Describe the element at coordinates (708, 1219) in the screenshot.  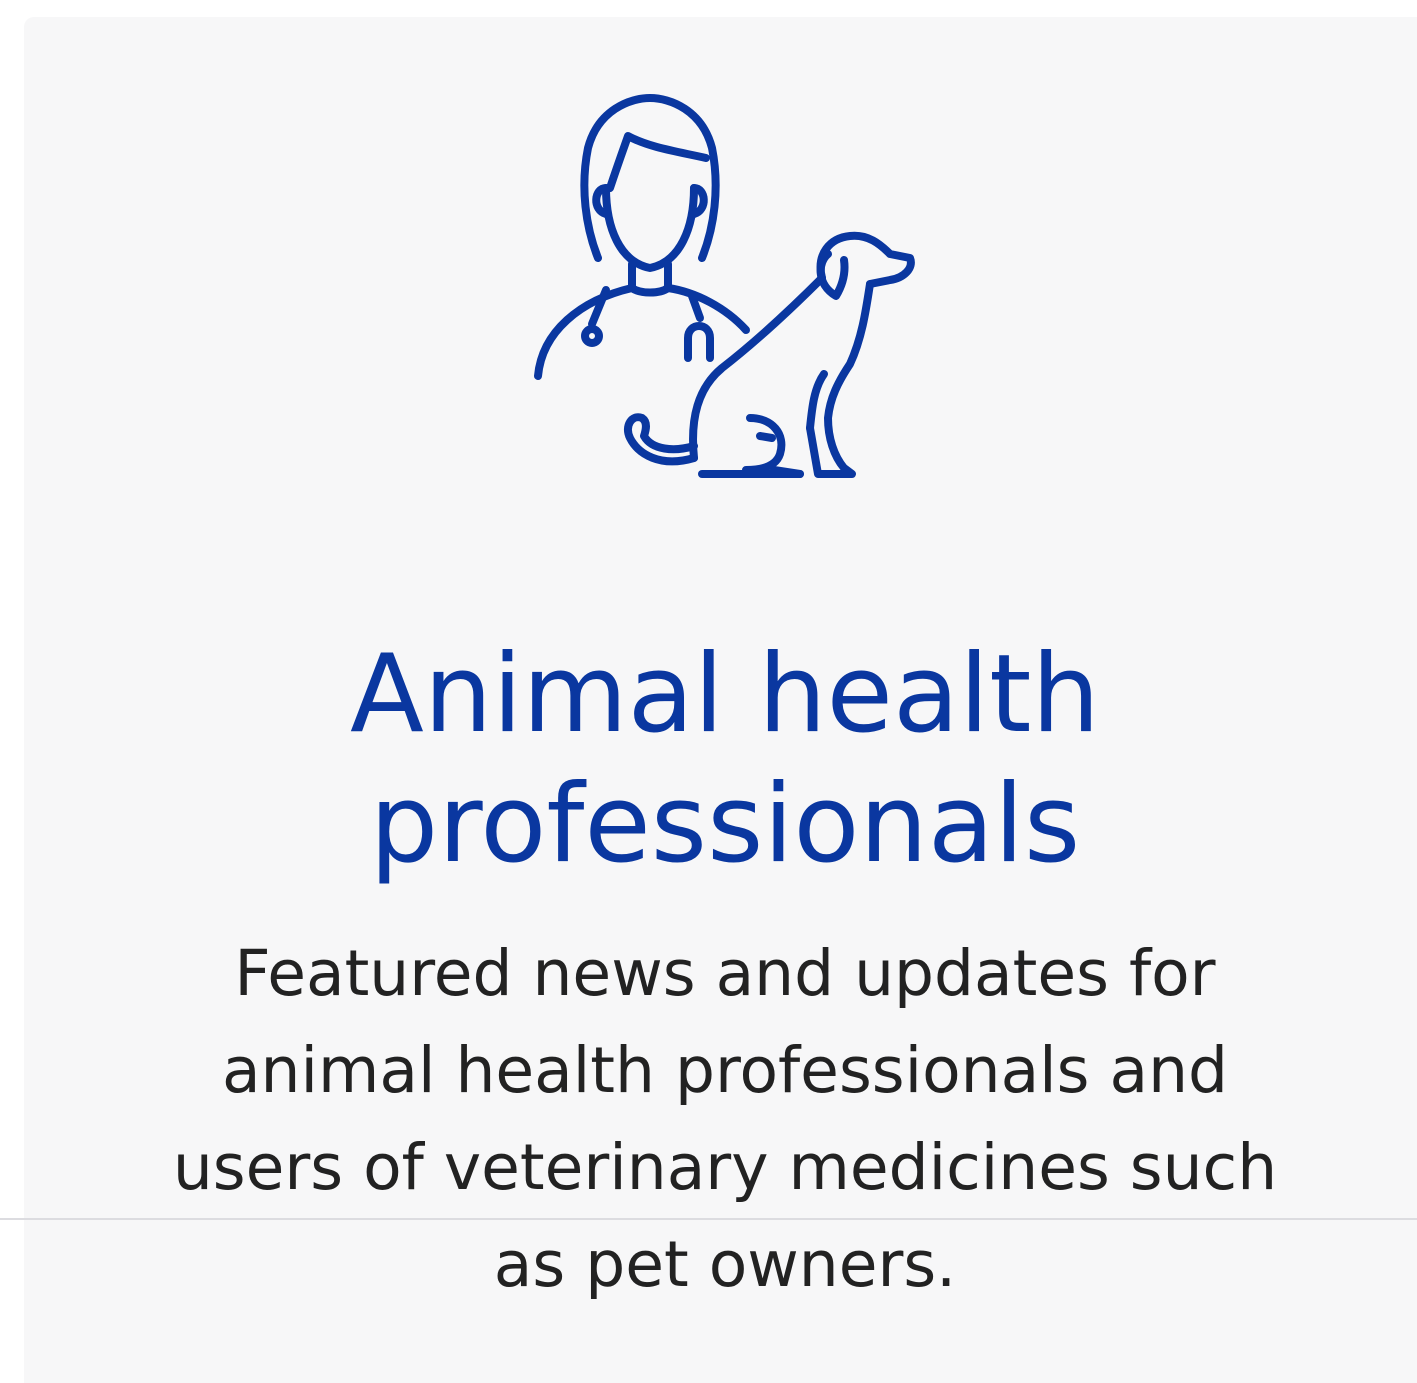
I see `section-divider` at that location.